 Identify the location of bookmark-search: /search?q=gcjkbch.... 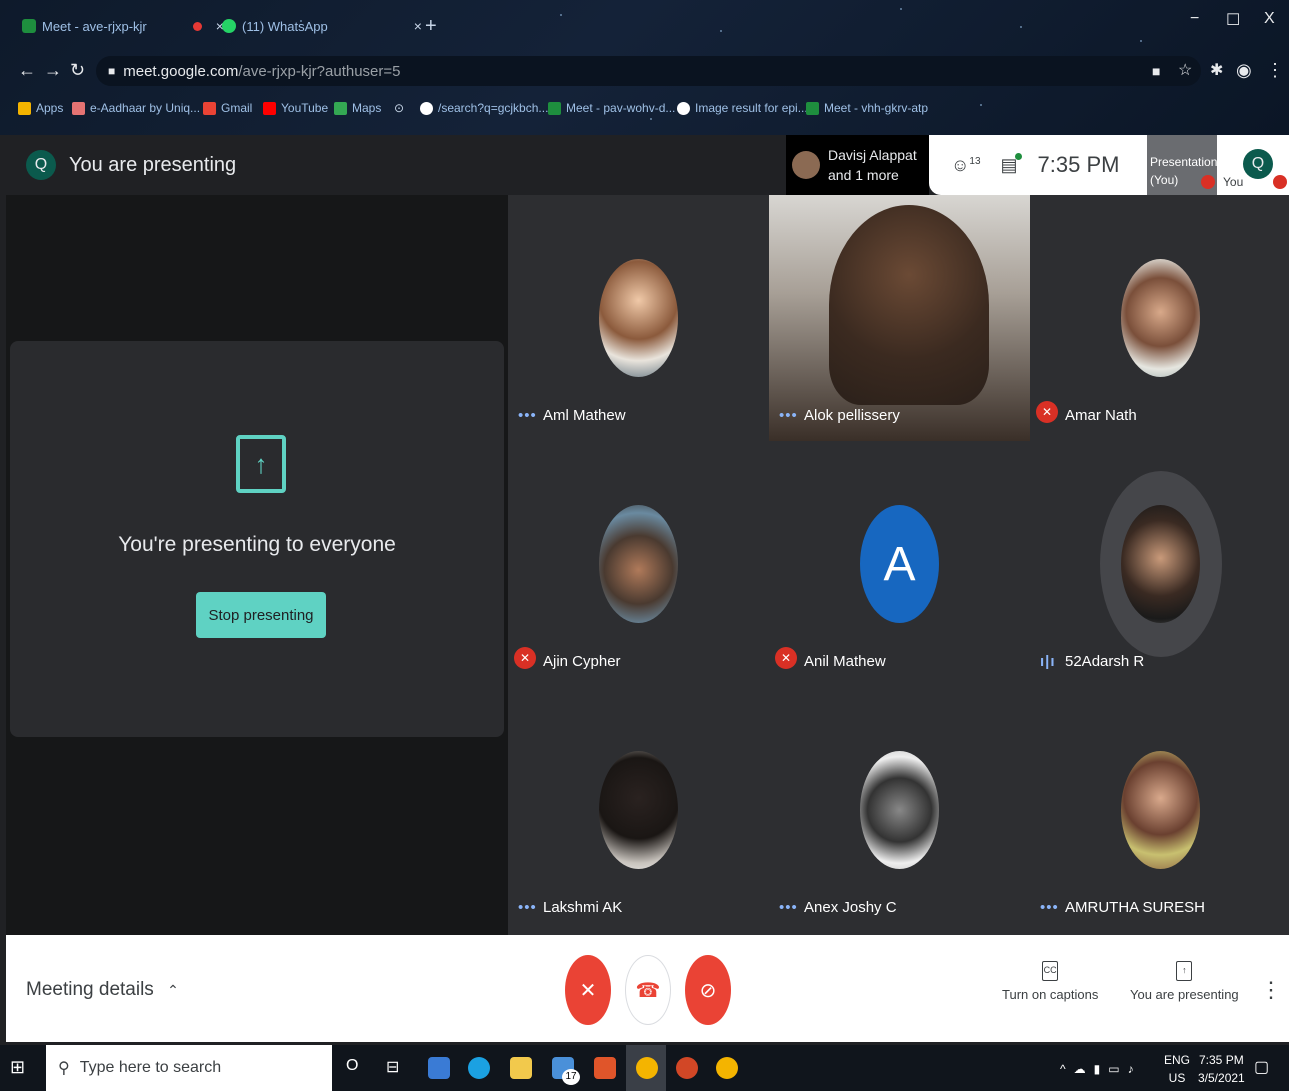
(484, 108).